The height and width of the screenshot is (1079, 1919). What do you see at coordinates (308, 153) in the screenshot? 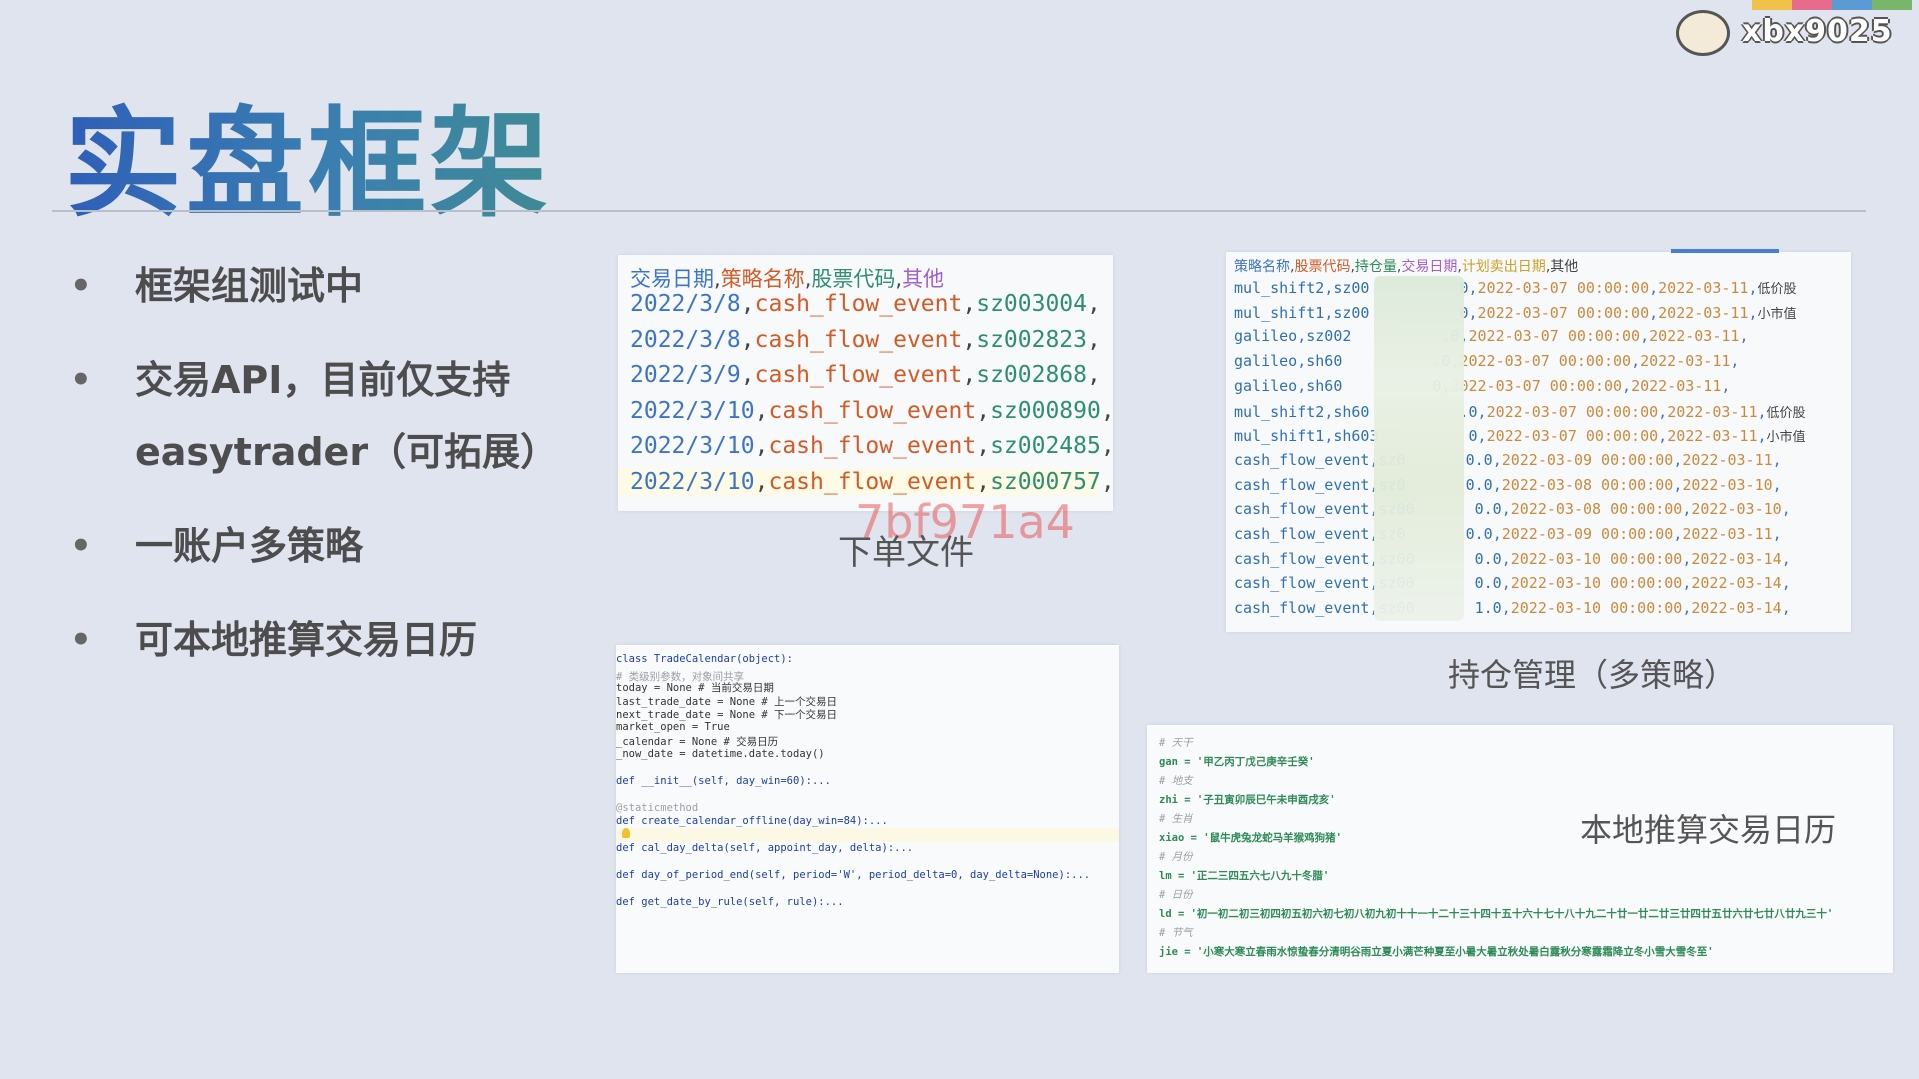
I see `page-title: 实盘框架` at bounding box center [308, 153].